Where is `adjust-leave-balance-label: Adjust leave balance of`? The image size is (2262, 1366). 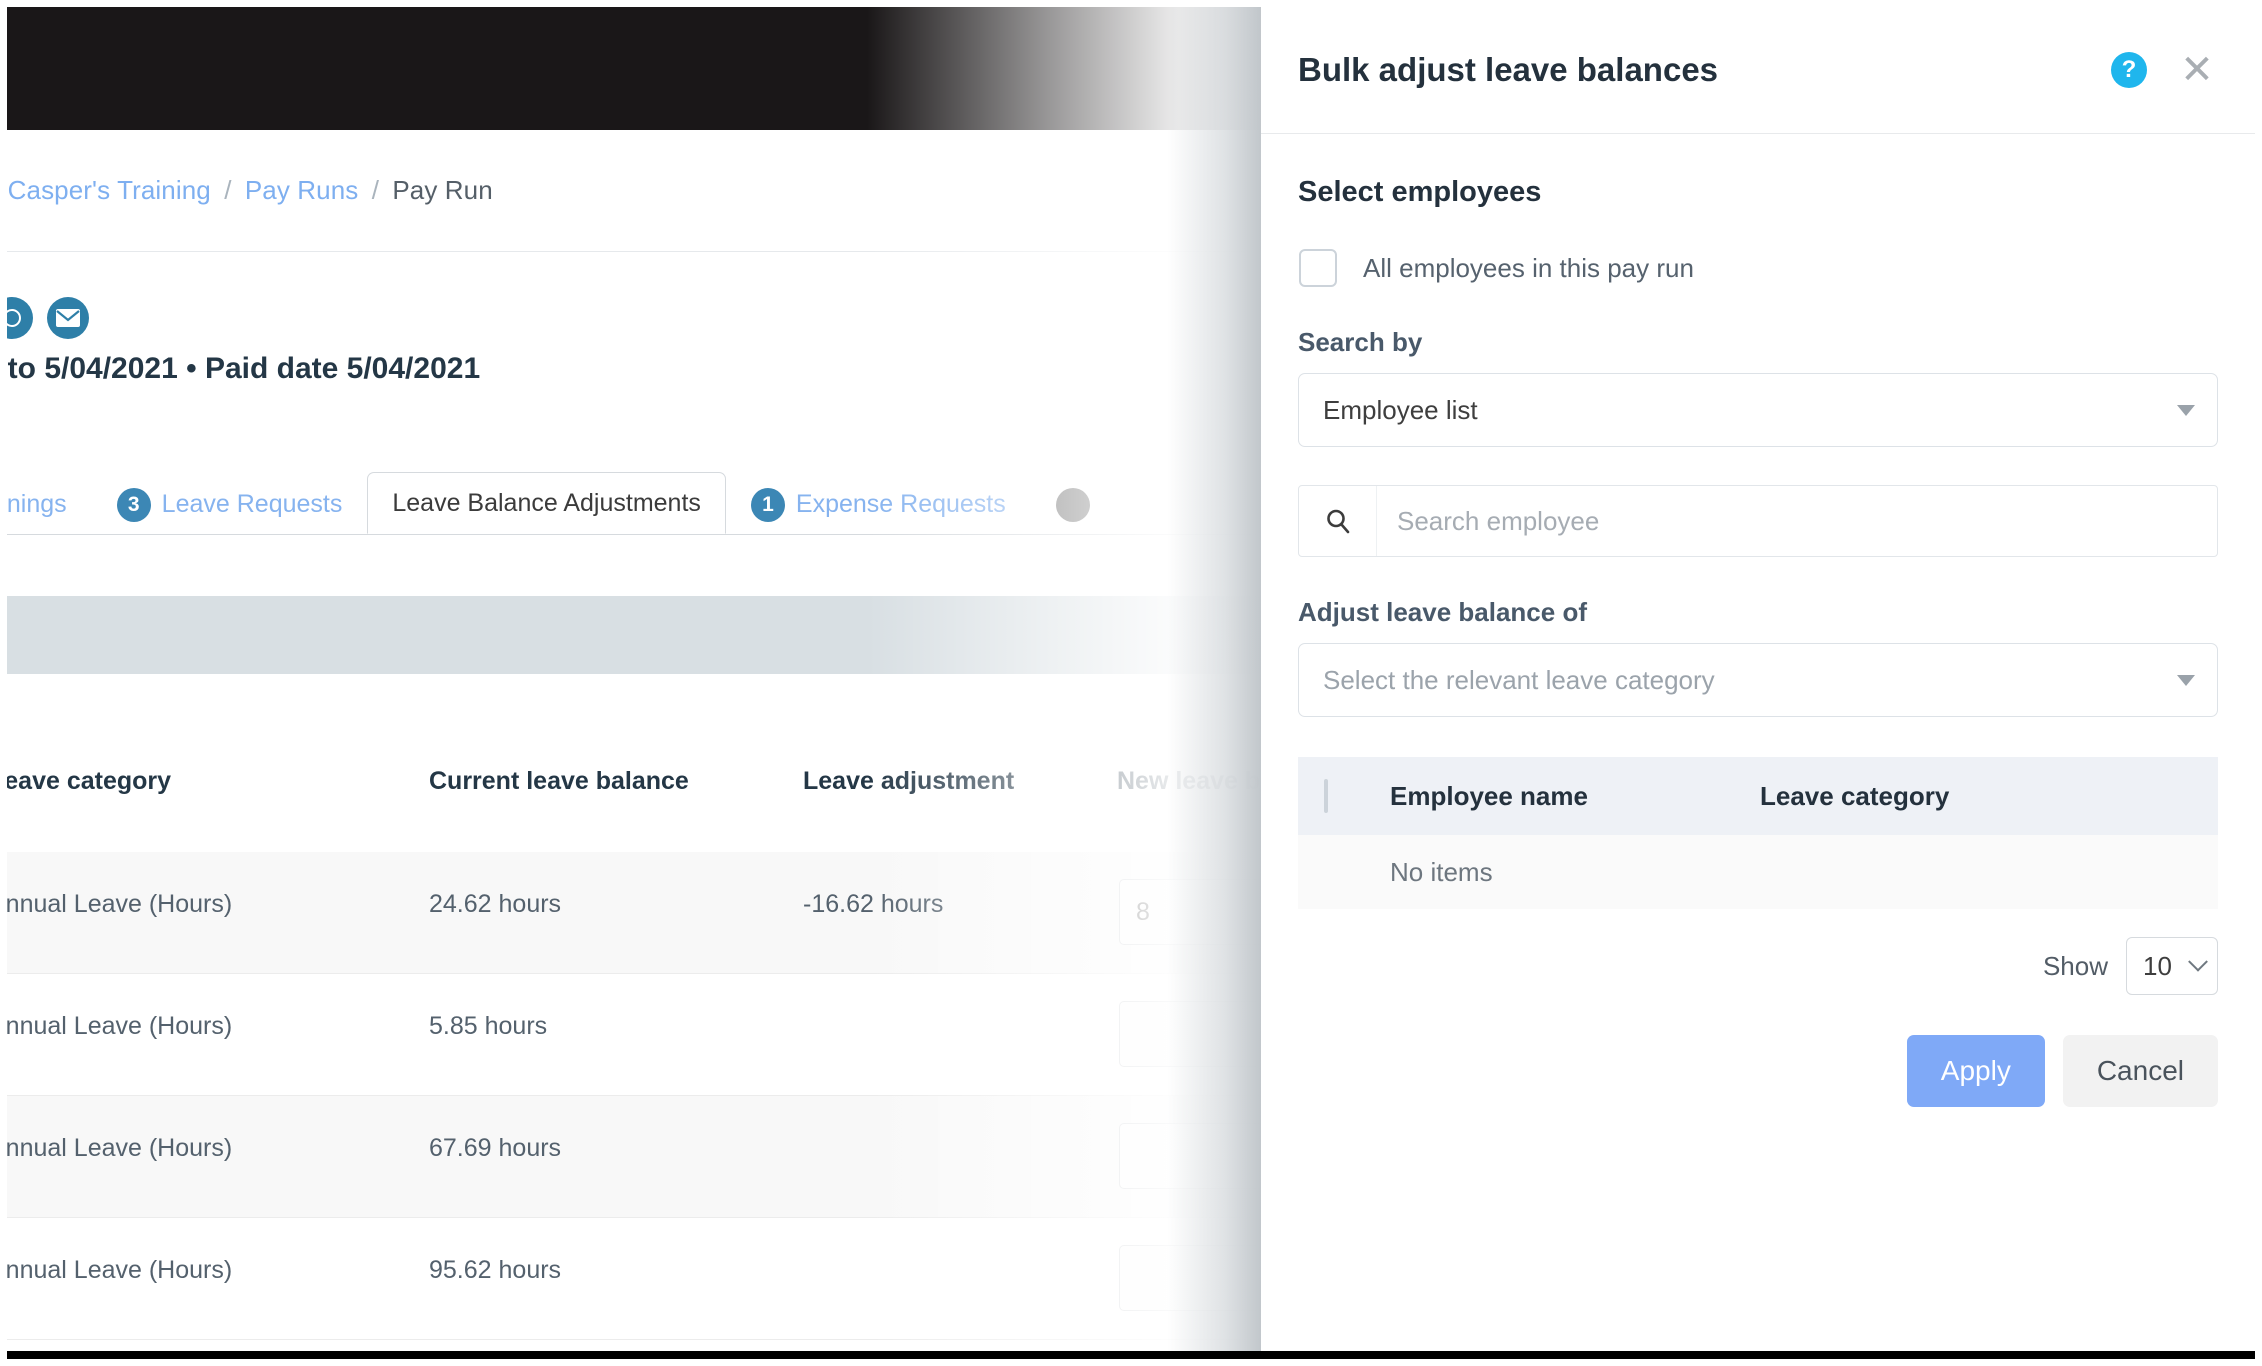 adjust-leave-balance-label: Adjust leave balance of is located at coordinates (1442, 612).